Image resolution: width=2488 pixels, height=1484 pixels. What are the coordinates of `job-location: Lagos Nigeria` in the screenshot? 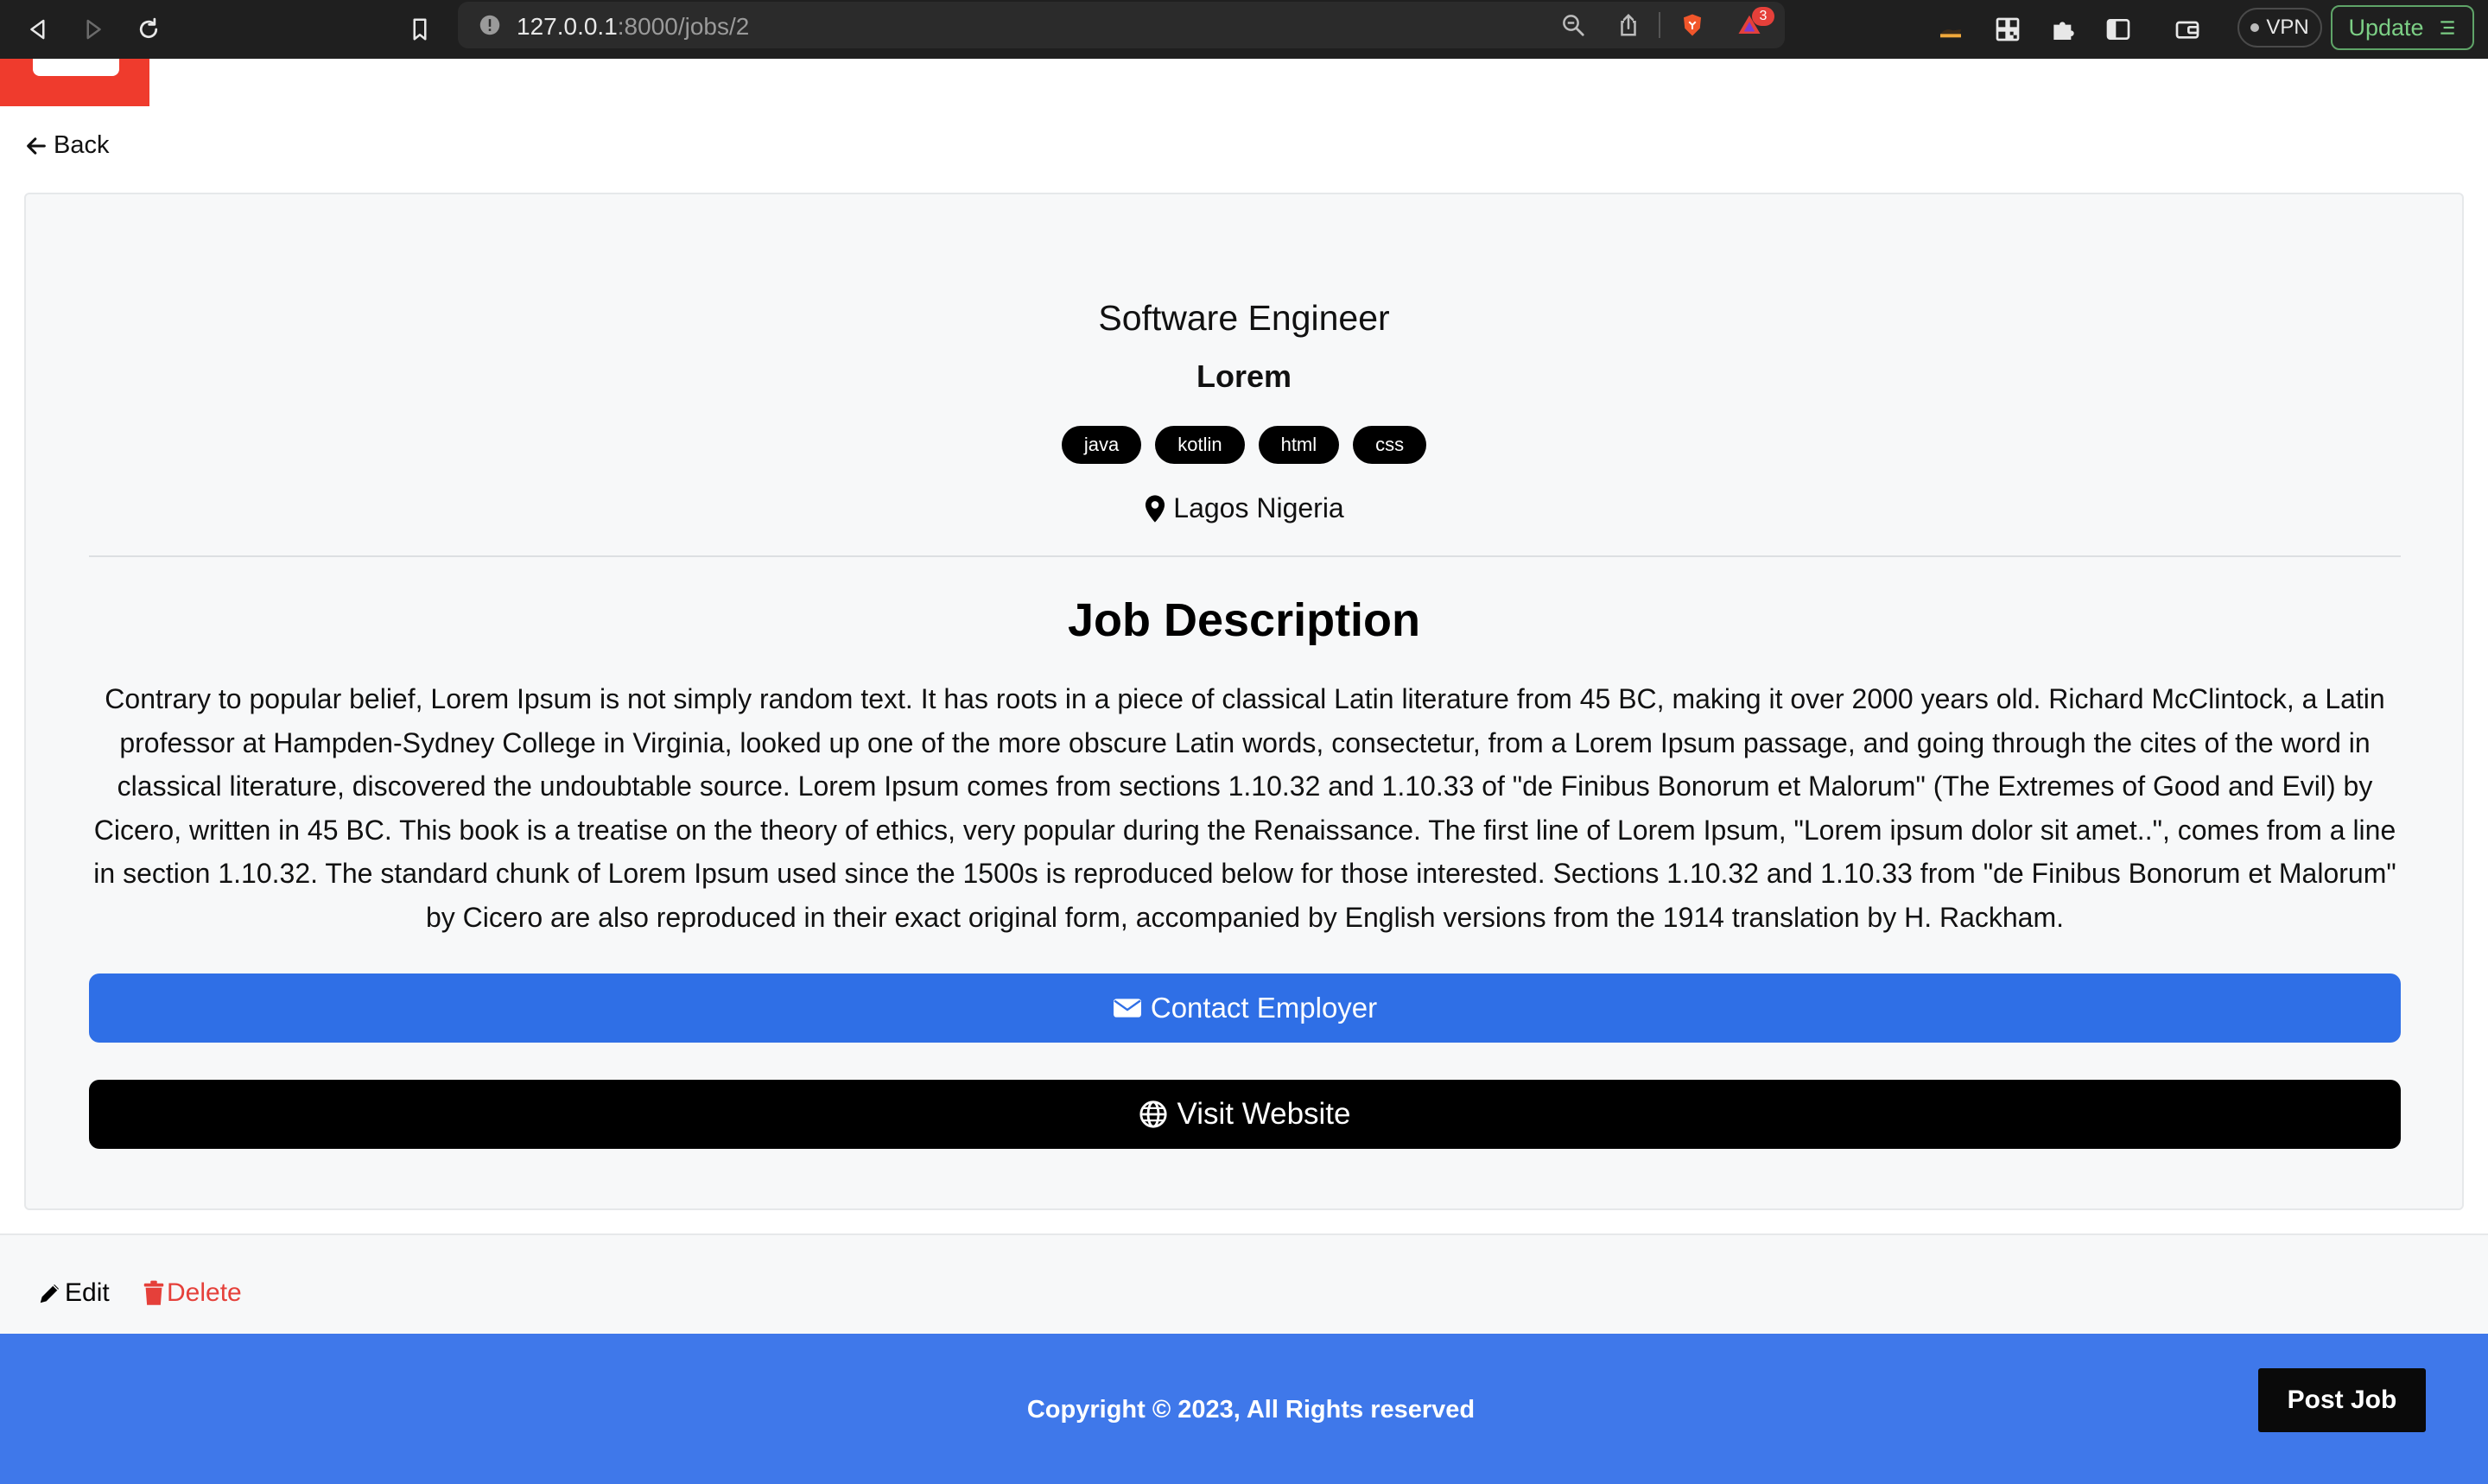 It's located at (1244, 508).